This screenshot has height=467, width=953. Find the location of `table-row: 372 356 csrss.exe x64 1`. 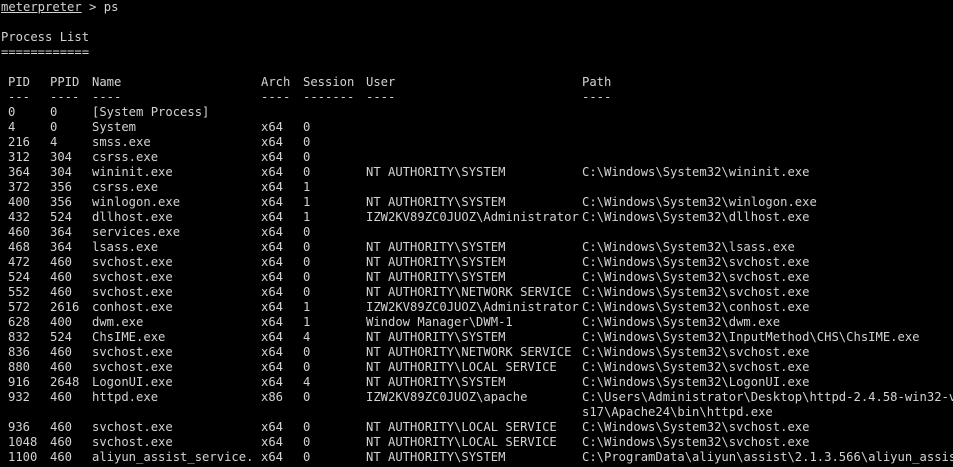

table-row: 372 356 csrss.exe x64 1 is located at coordinates (477, 187).